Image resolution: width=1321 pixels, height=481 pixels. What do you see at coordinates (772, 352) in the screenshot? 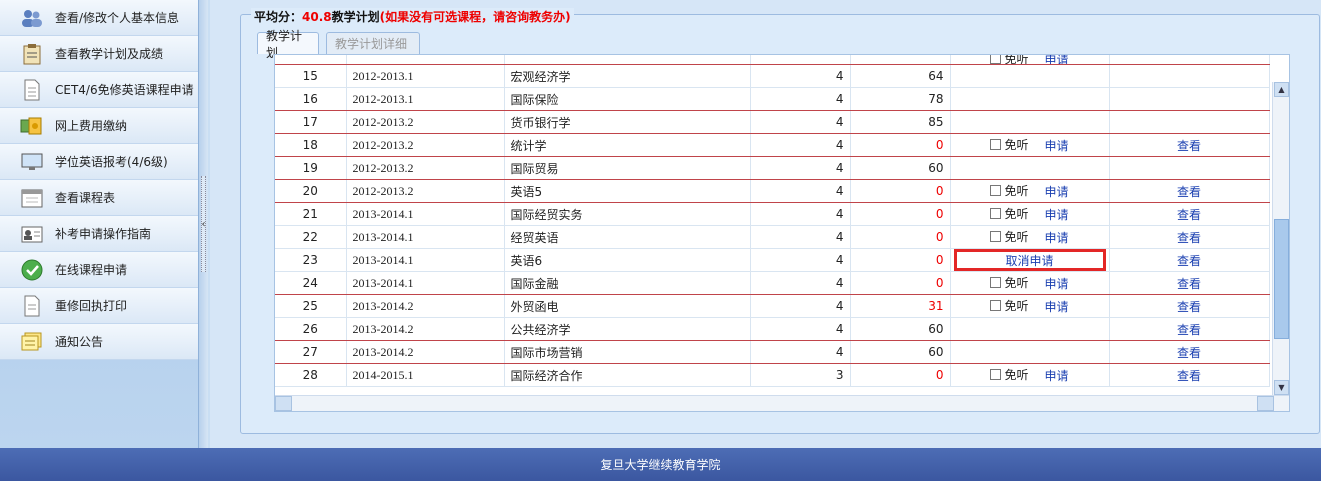
I see `table-row: 27 2013-2014.2 国际市场营销 4 60 查看` at bounding box center [772, 352].